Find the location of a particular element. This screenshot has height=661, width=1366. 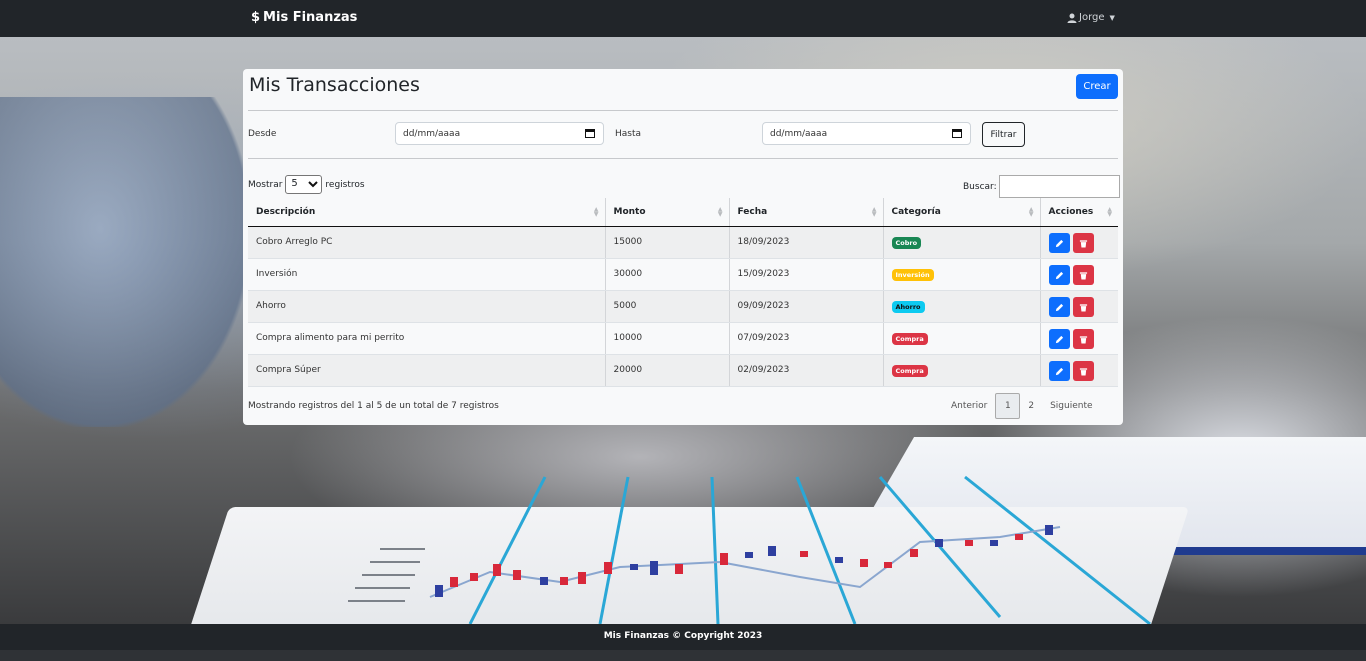

table-row: Cobro Arreglo PC 15000 18/09/2023 Cobro is located at coordinates (683, 242).